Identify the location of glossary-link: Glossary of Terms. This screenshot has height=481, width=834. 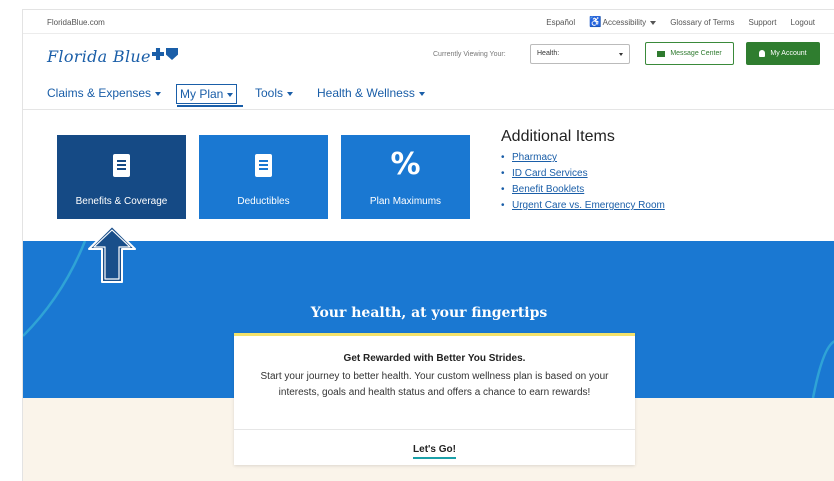
(702, 22).